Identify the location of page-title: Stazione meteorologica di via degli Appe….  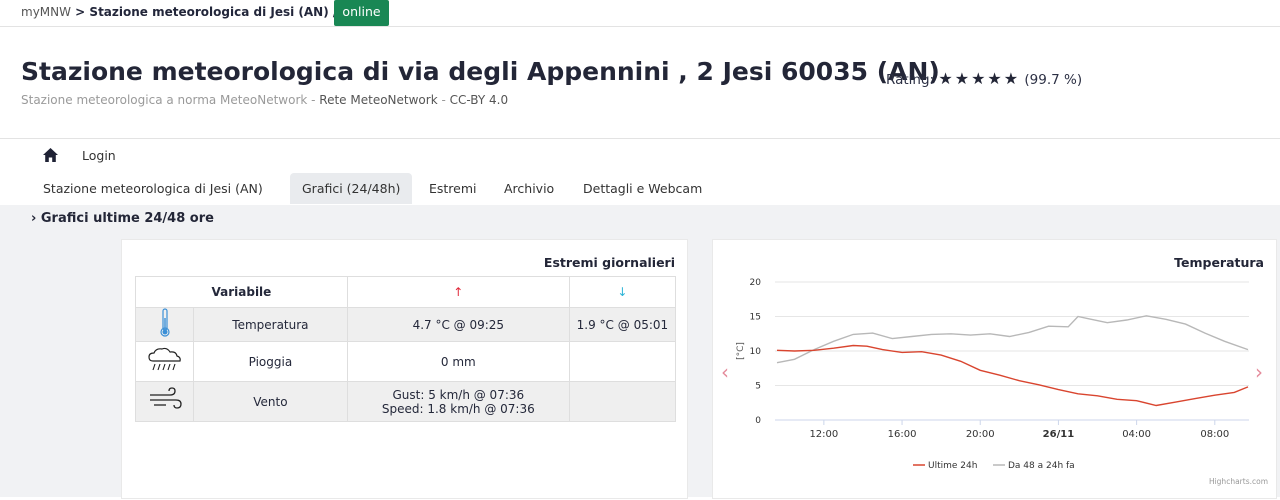
(480, 71).